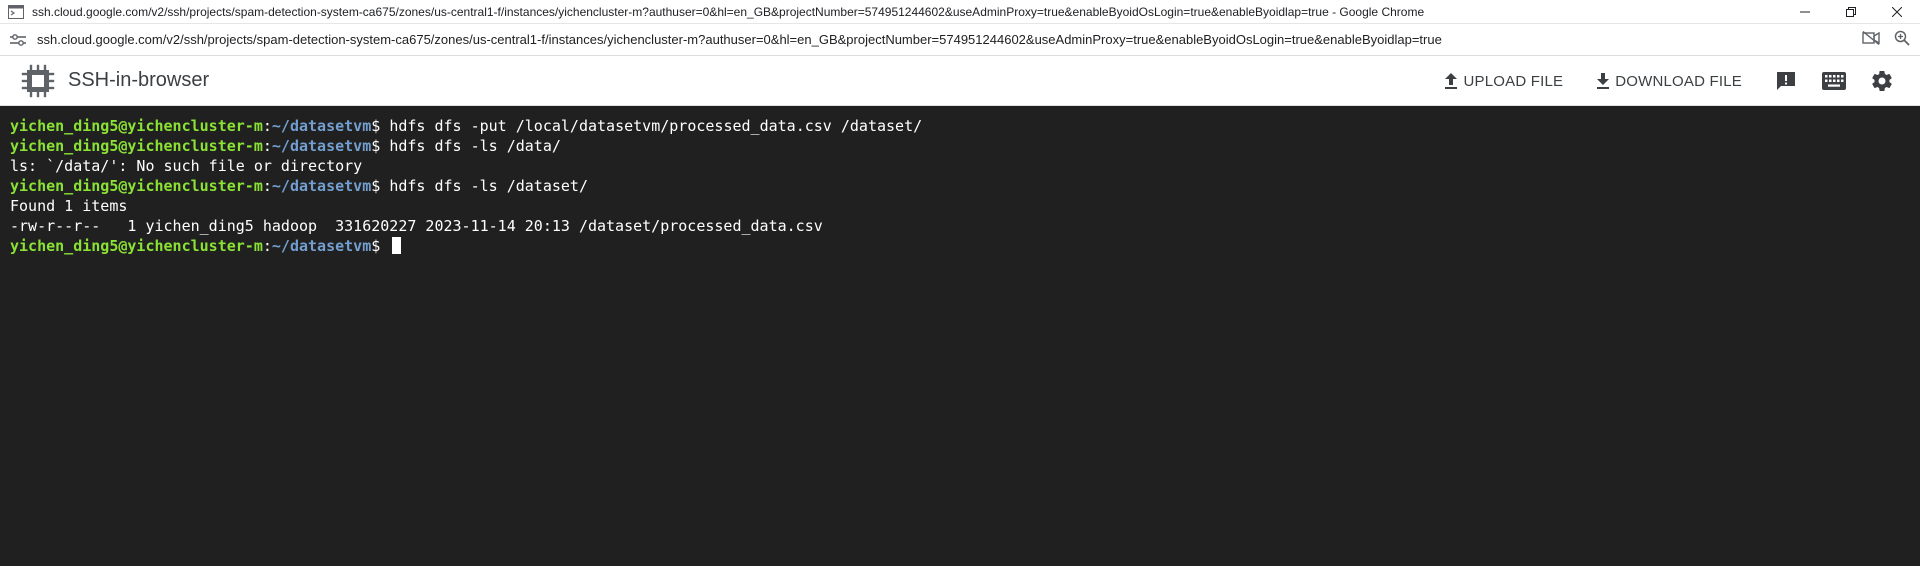  Describe the element at coordinates (960, 81) in the screenshot. I see `app-header: SSH-in-browser UPLOAD FILE DOWNLOAD FILE` at that location.